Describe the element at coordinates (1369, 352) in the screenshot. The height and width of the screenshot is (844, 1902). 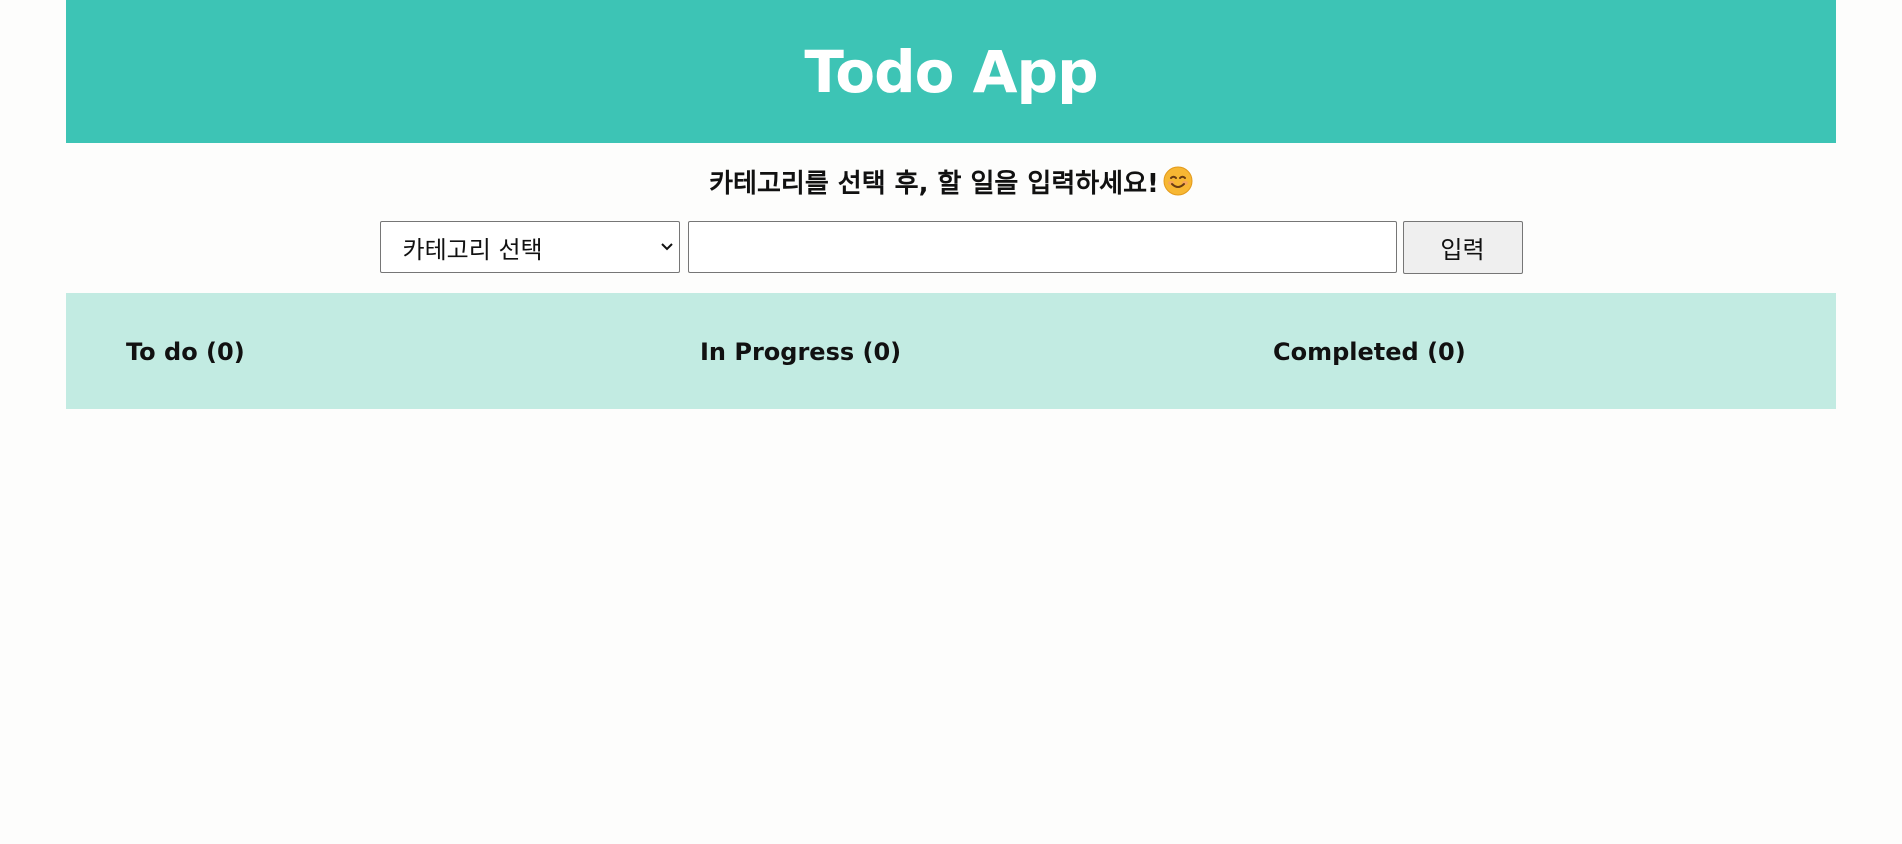
I see `column-title-completed: Completed (0)` at that location.